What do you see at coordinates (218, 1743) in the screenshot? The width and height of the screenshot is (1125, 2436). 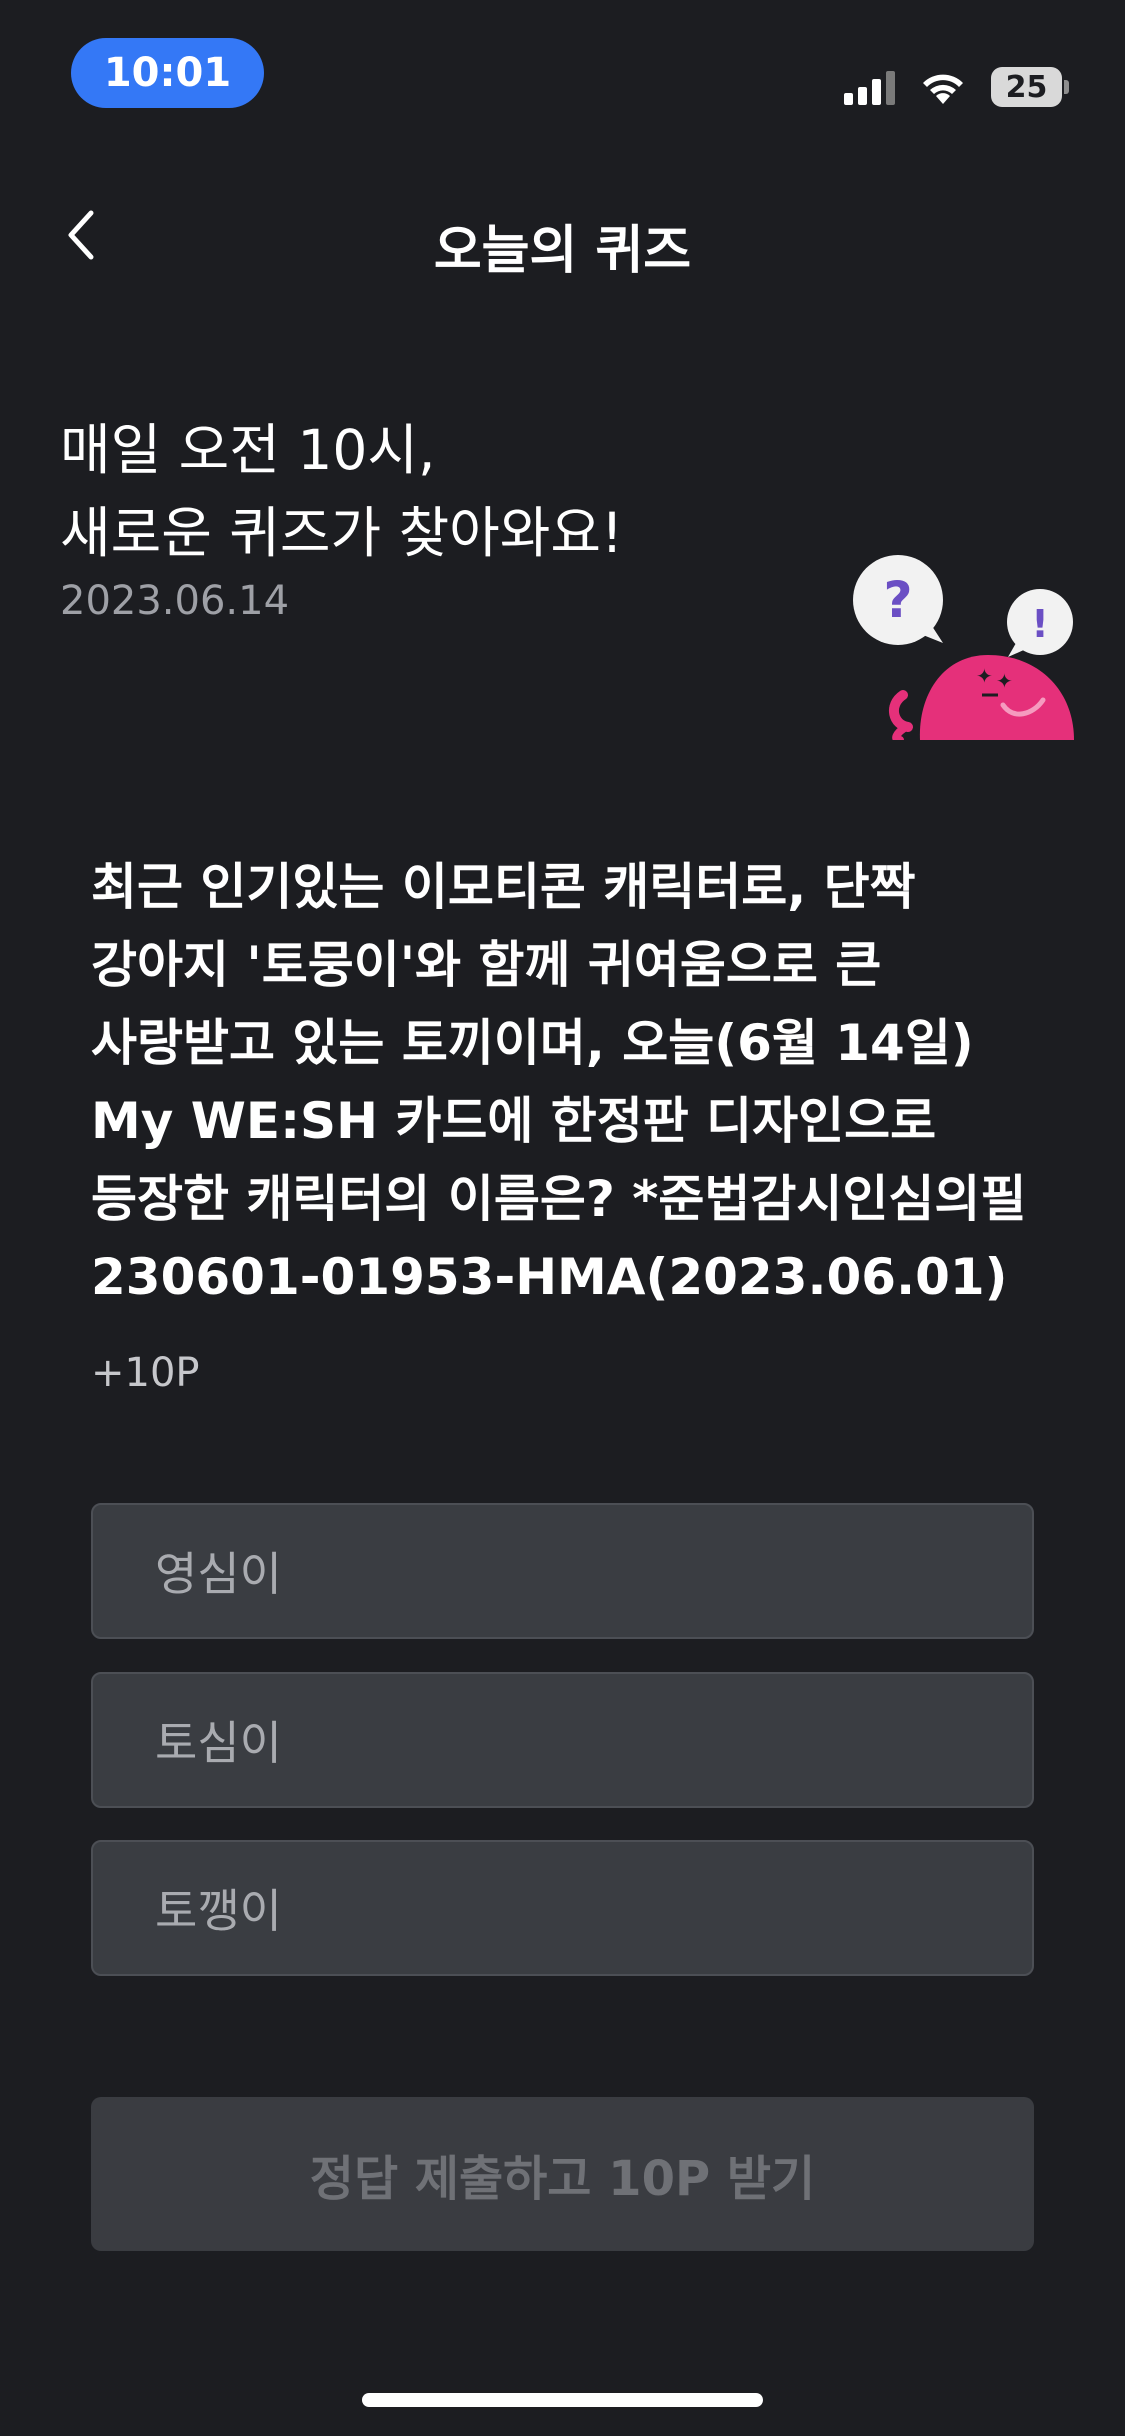 I see `answer-option-label: 토심이` at bounding box center [218, 1743].